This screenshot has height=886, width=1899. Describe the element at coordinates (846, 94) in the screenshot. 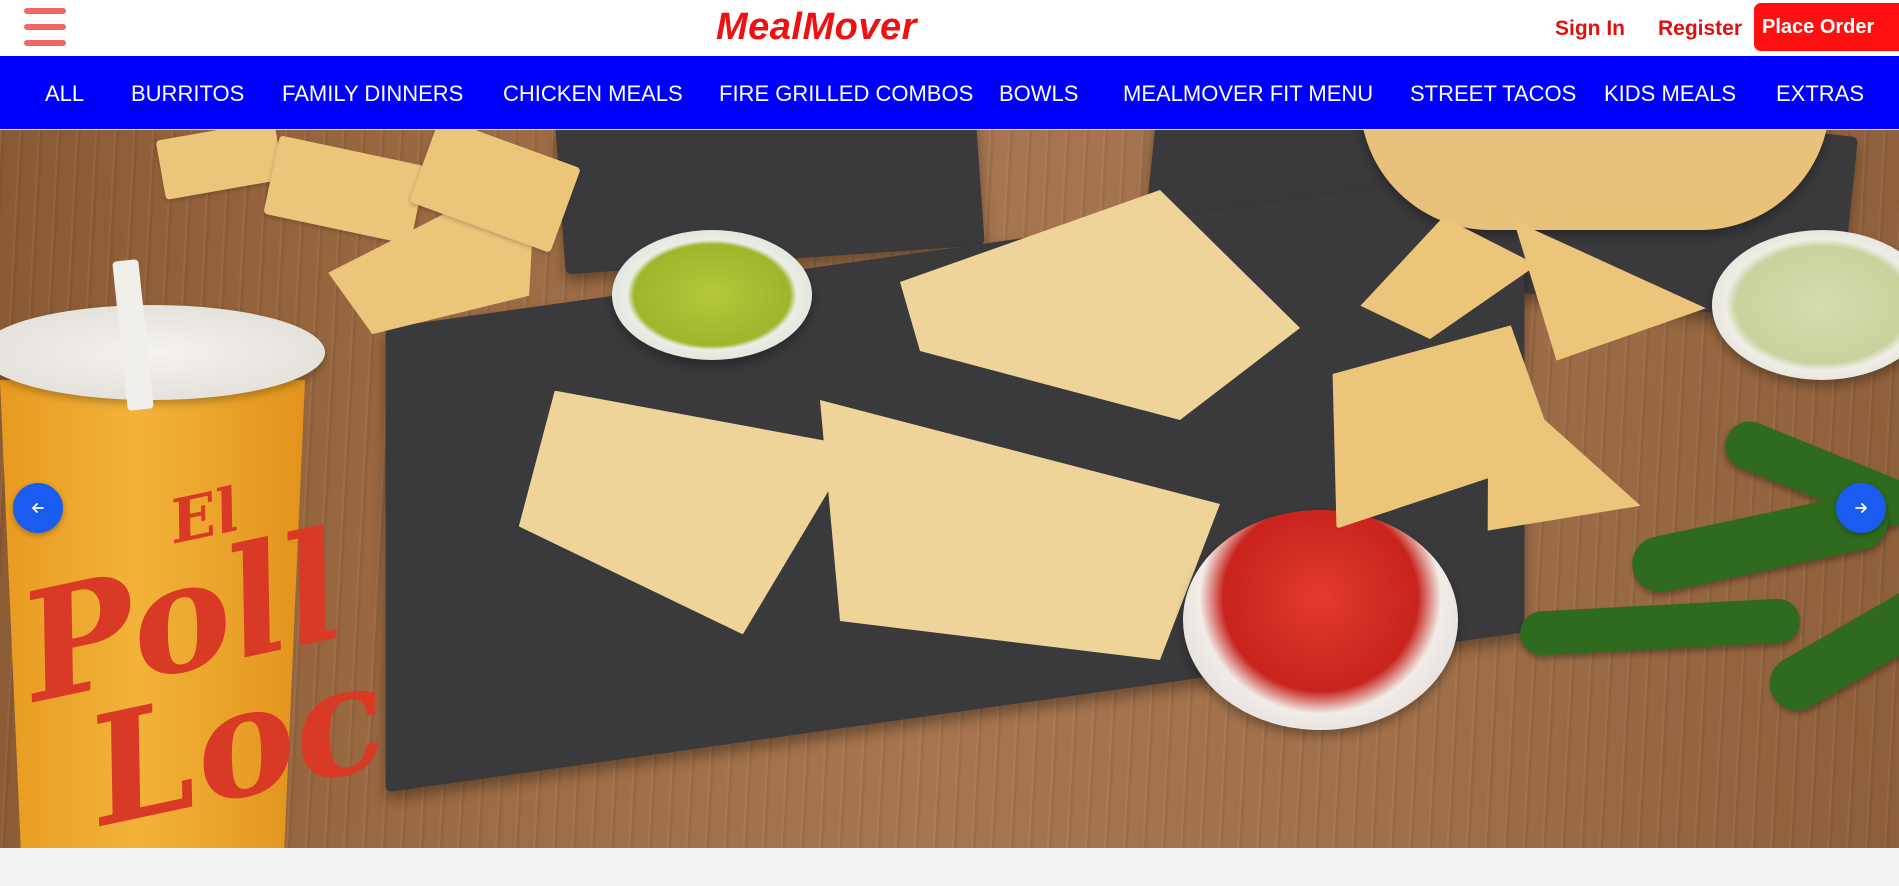

I see `nav-item-fire-grilled-combos: FIRE GRILLED COMBOS` at that location.